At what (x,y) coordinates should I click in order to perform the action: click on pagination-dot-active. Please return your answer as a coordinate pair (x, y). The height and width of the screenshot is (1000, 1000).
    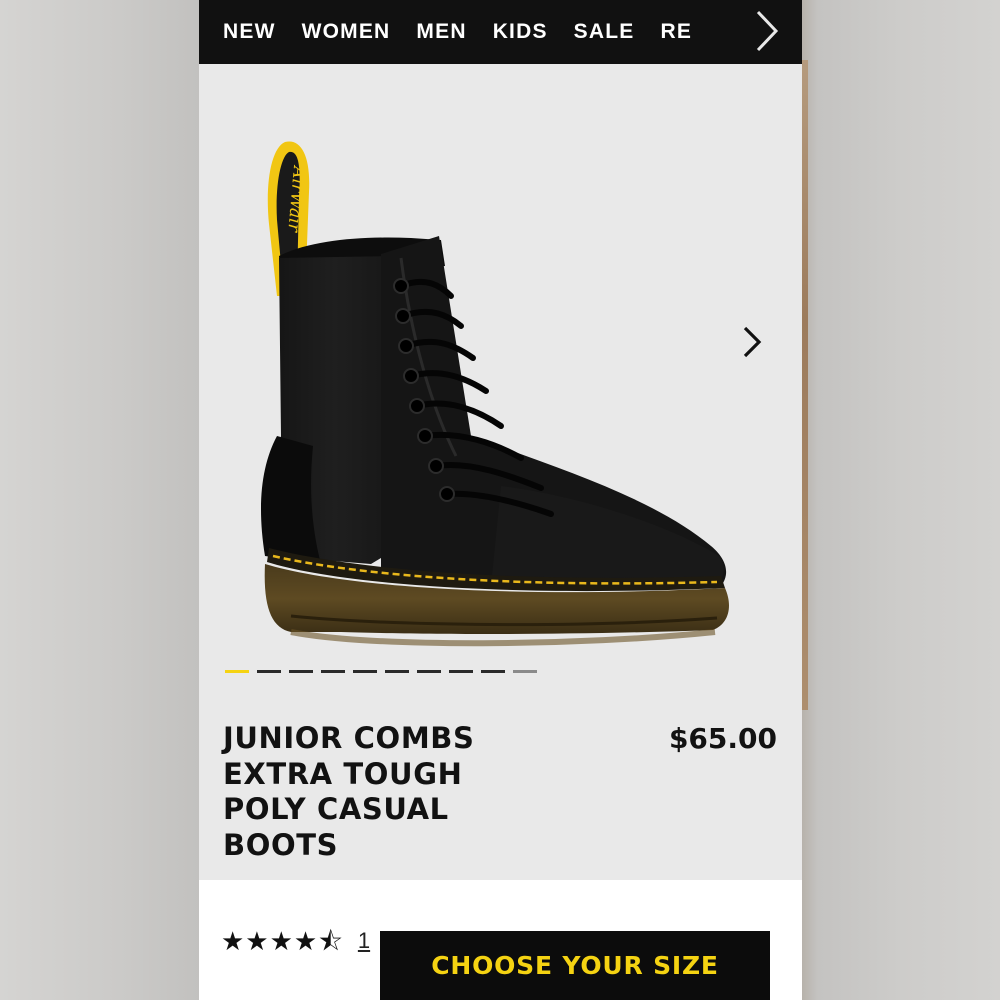
    Looking at the image, I should click on (237, 671).